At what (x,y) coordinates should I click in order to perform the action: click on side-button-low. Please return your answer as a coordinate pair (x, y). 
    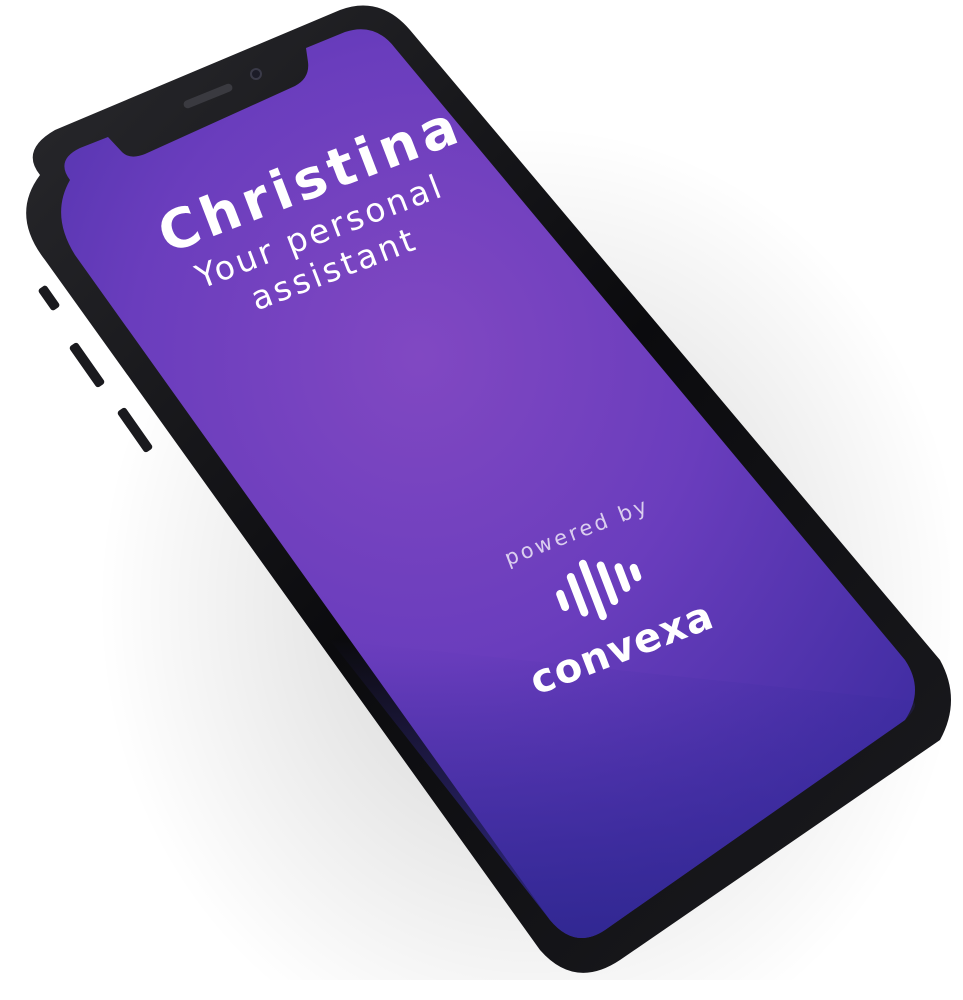
    Looking at the image, I should click on (135, 430).